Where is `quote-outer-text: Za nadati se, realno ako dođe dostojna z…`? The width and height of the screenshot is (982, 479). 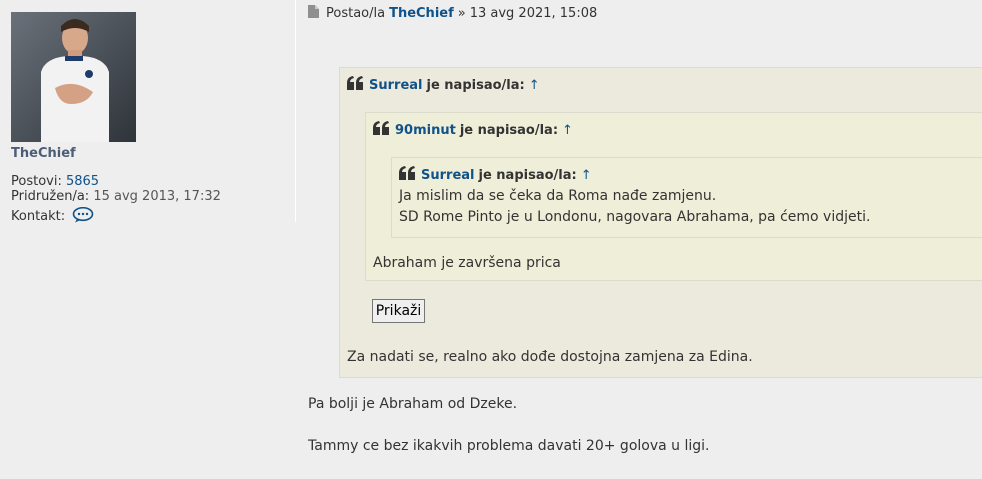
quote-outer-text: Za nadati se, realno ako dođe dostojna z… is located at coordinates (550, 357).